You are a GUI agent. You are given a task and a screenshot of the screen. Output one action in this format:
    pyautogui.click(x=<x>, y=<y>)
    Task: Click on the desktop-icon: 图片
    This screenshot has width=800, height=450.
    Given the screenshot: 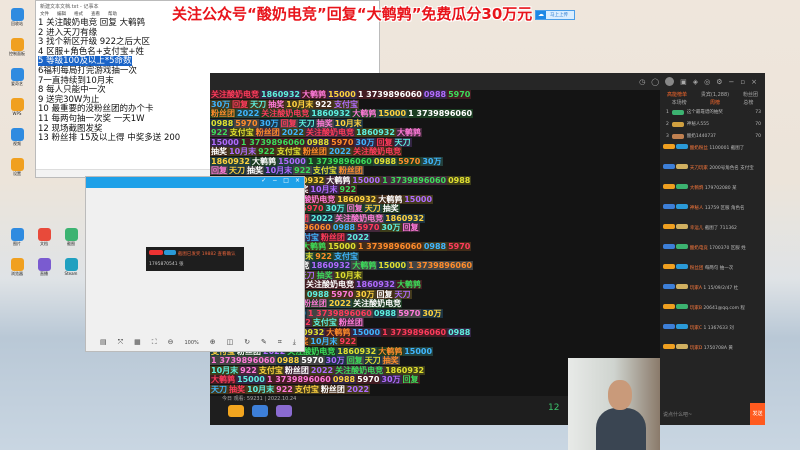 What is the action you would take?
    pyautogui.click(x=17, y=240)
    